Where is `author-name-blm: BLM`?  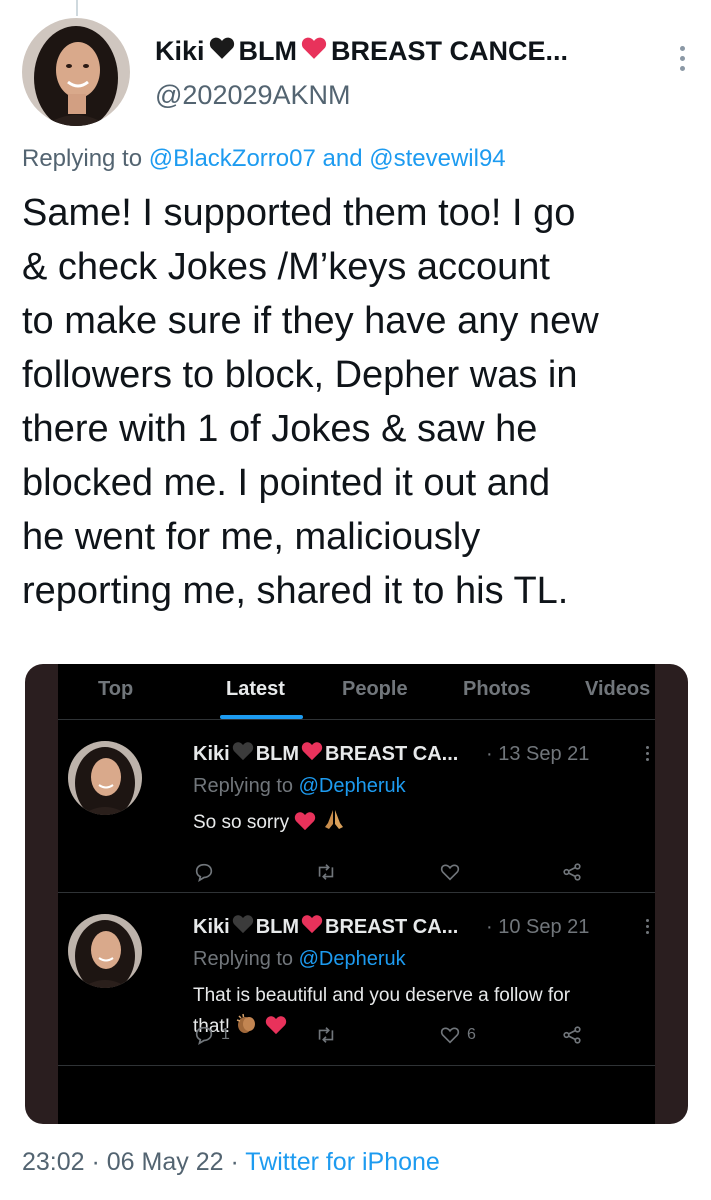 author-name-blm: BLM is located at coordinates (268, 51).